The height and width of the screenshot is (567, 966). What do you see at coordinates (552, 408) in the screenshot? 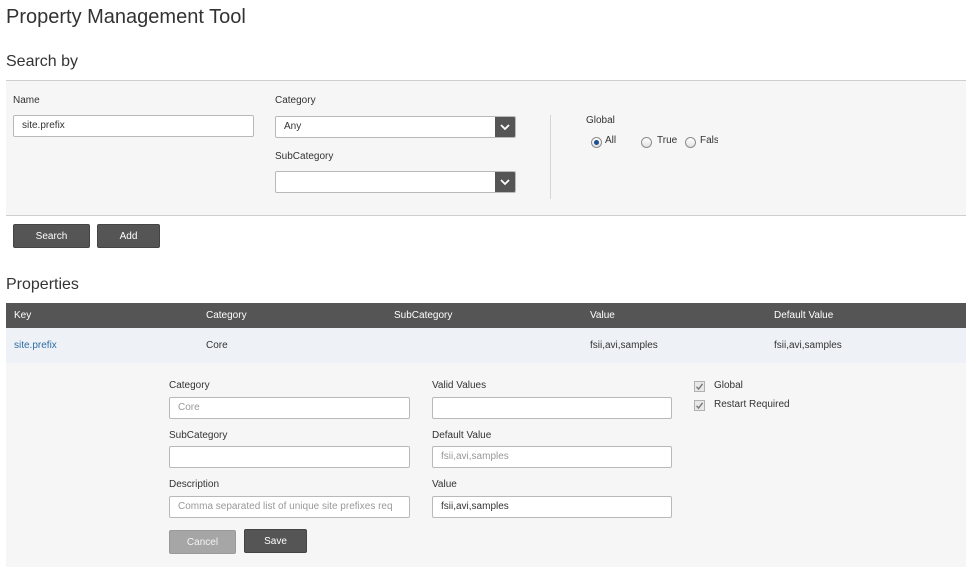
I see `editor-valid-values-input` at bounding box center [552, 408].